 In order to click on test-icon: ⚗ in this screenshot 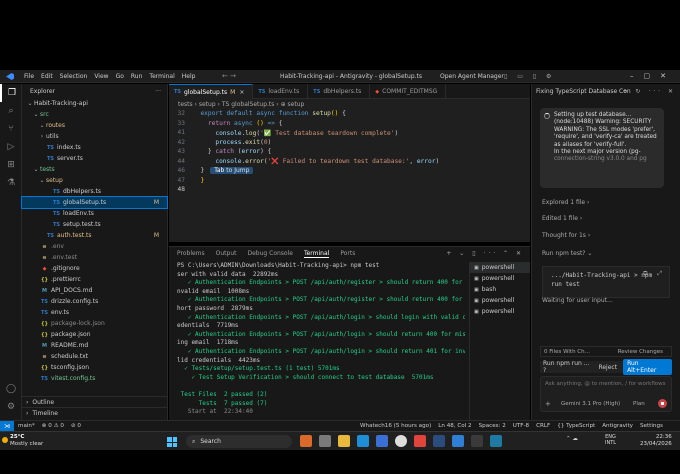, I will do `click(11, 183)`.